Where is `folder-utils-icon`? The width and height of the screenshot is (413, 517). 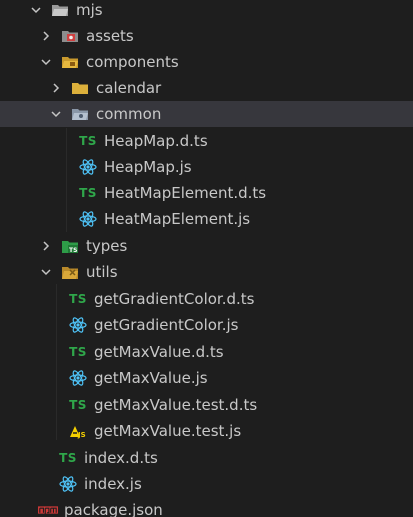 folder-utils-icon is located at coordinates (70, 272).